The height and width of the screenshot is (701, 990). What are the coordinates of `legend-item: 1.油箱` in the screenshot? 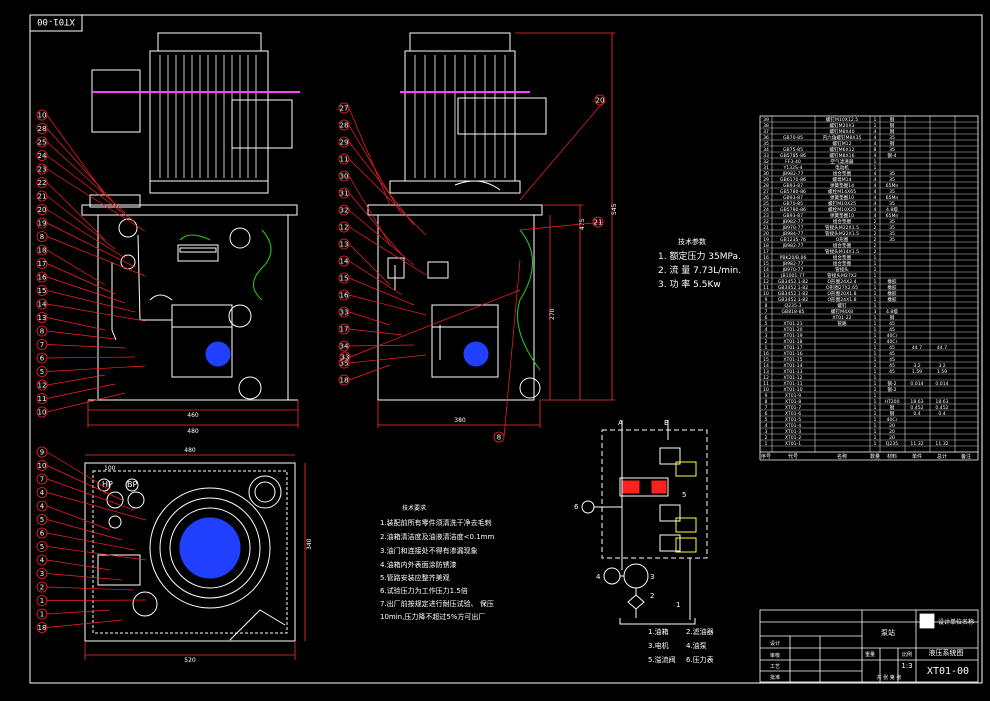 It's located at (658, 631).